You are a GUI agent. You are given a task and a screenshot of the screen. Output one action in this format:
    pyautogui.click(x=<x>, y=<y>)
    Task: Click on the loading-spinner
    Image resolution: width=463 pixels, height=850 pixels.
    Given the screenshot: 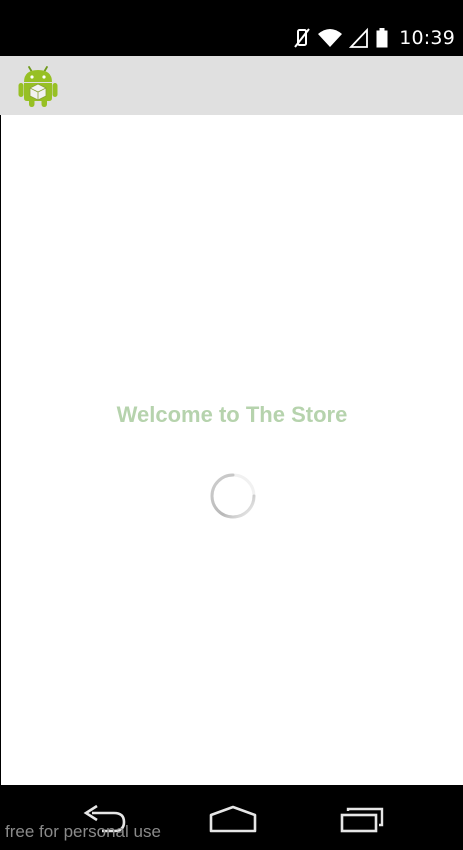 What is the action you would take?
    pyautogui.click(x=233, y=496)
    